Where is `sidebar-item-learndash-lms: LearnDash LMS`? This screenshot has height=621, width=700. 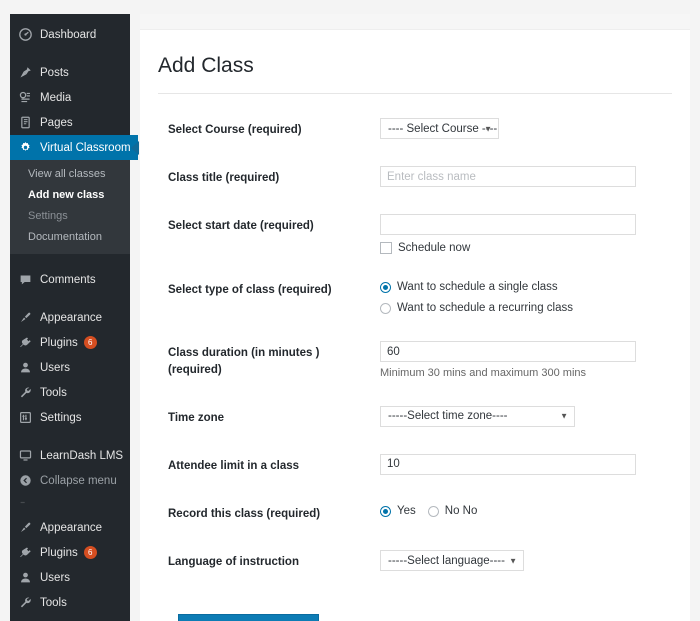 sidebar-item-learndash-lms: LearnDash LMS is located at coordinates (70, 455).